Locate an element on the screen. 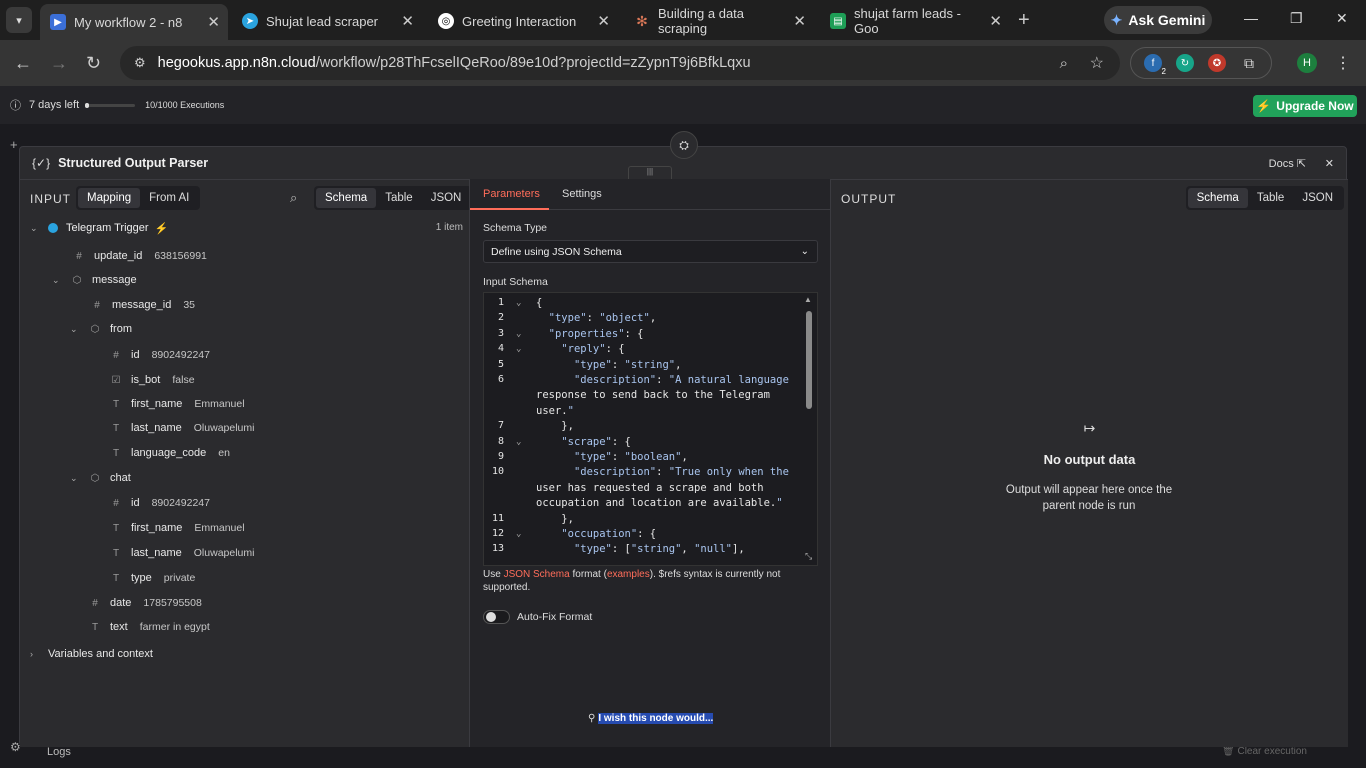  field-row: # date 1785795508 is located at coordinates (145, 603).